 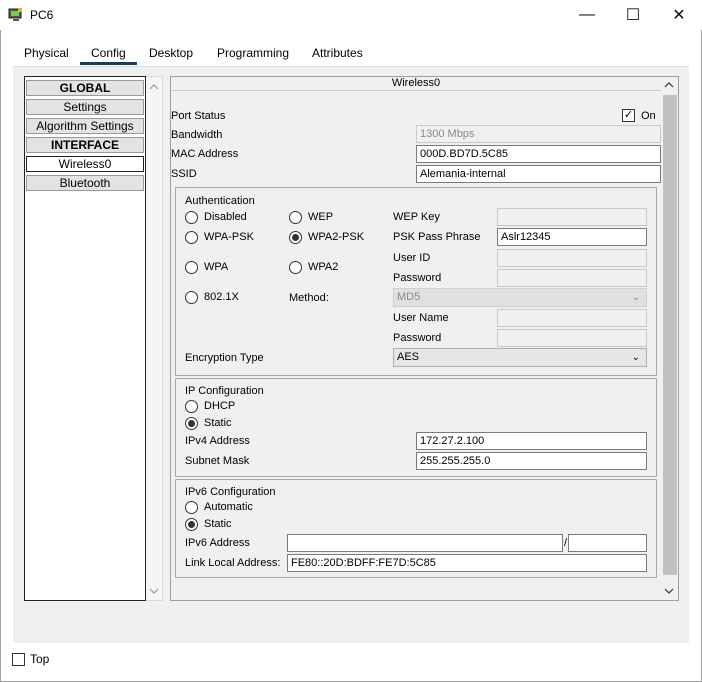 I want to click on ip-dhcp-label: DHCP, so click(x=220, y=406).